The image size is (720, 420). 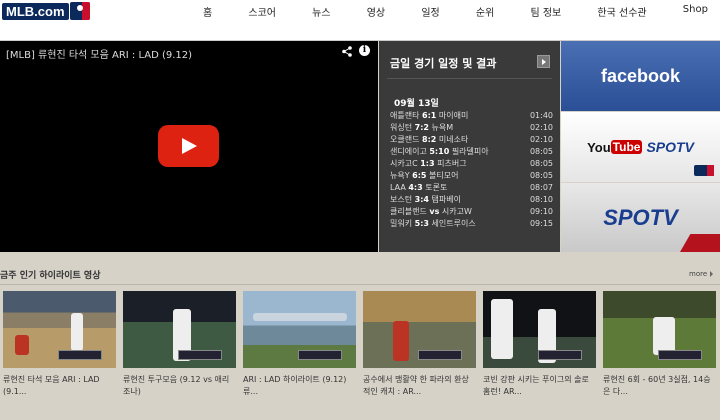 What do you see at coordinates (471, 188) in the screenshot?
I see `game-row: LAA 4:3 토론토 08:07` at bounding box center [471, 188].